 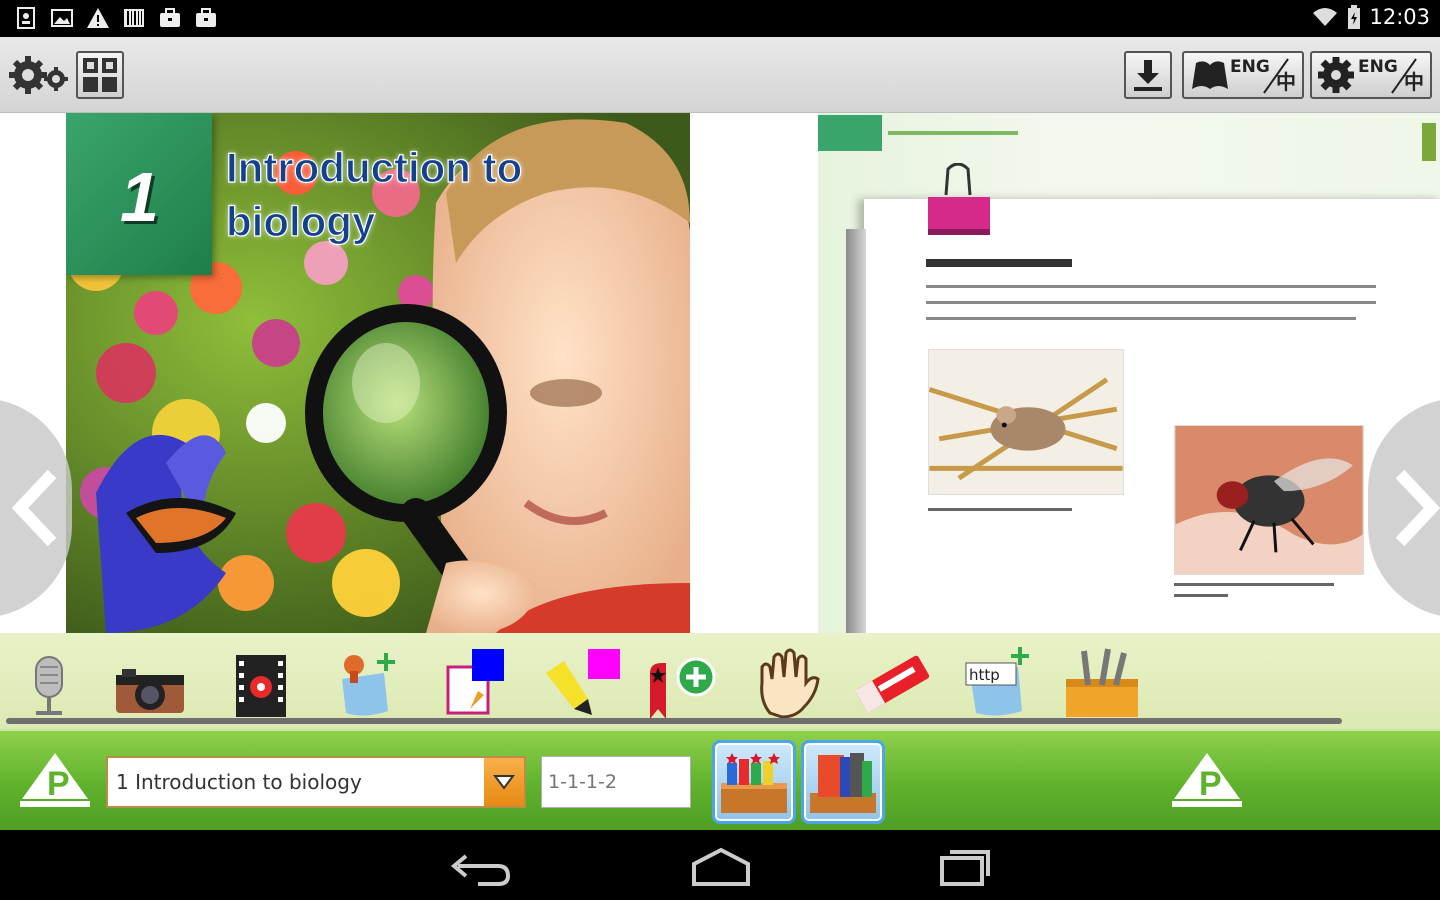 I want to click on sticky-note-icon, so click(x=475, y=682).